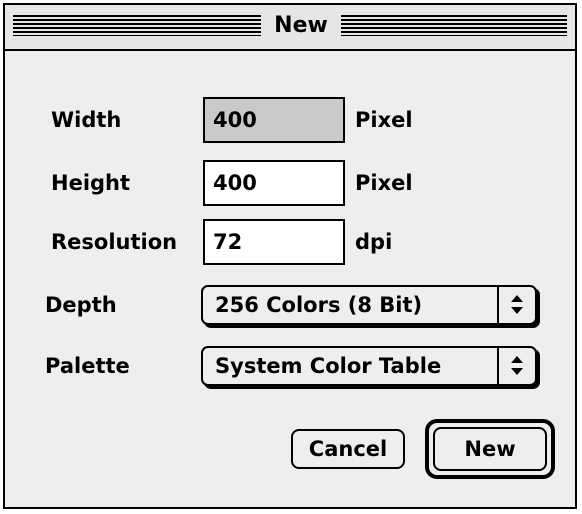 This screenshot has width=582, height=514. Describe the element at coordinates (81, 305) in the screenshot. I see `depth-label: Depth` at that location.